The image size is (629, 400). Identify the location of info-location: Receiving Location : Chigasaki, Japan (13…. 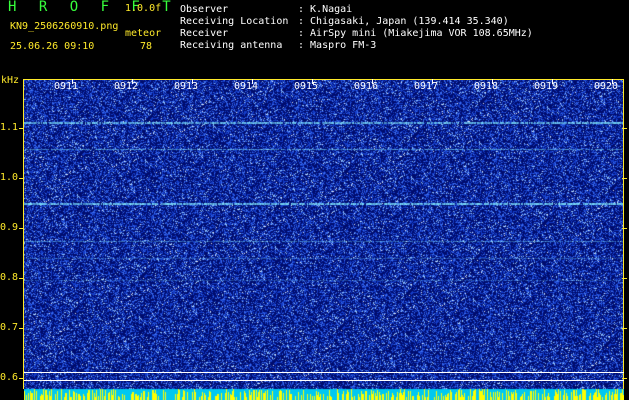
(344, 22).